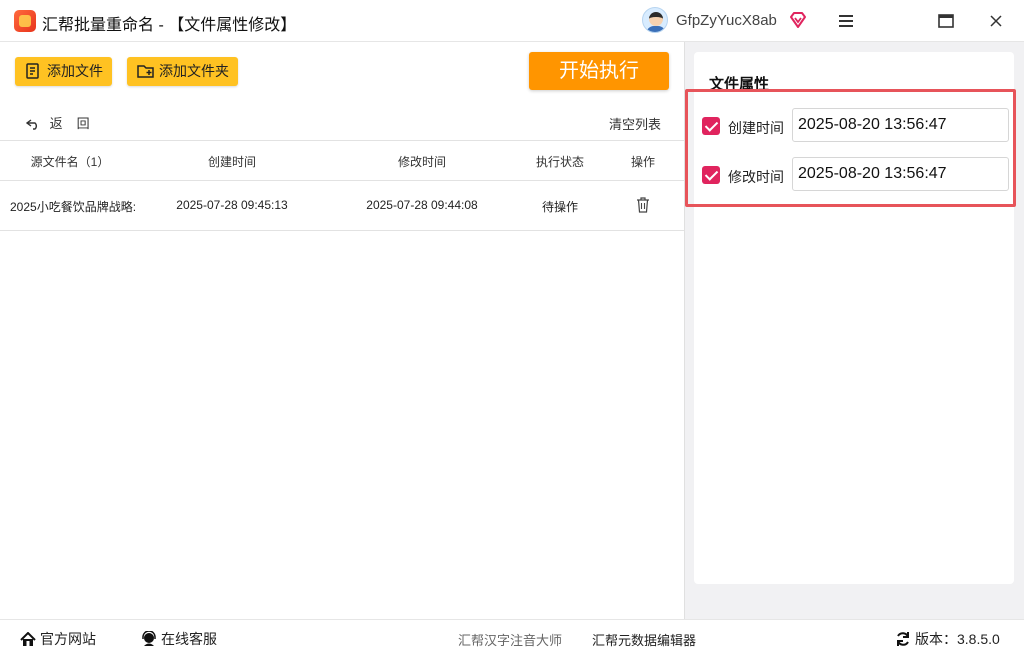 This screenshot has width=1024, height=653. What do you see at coordinates (73, 207) in the screenshot?
I see `cell-name: 2025小吃餐饮品牌战略:` at bounding box center [73, 207].